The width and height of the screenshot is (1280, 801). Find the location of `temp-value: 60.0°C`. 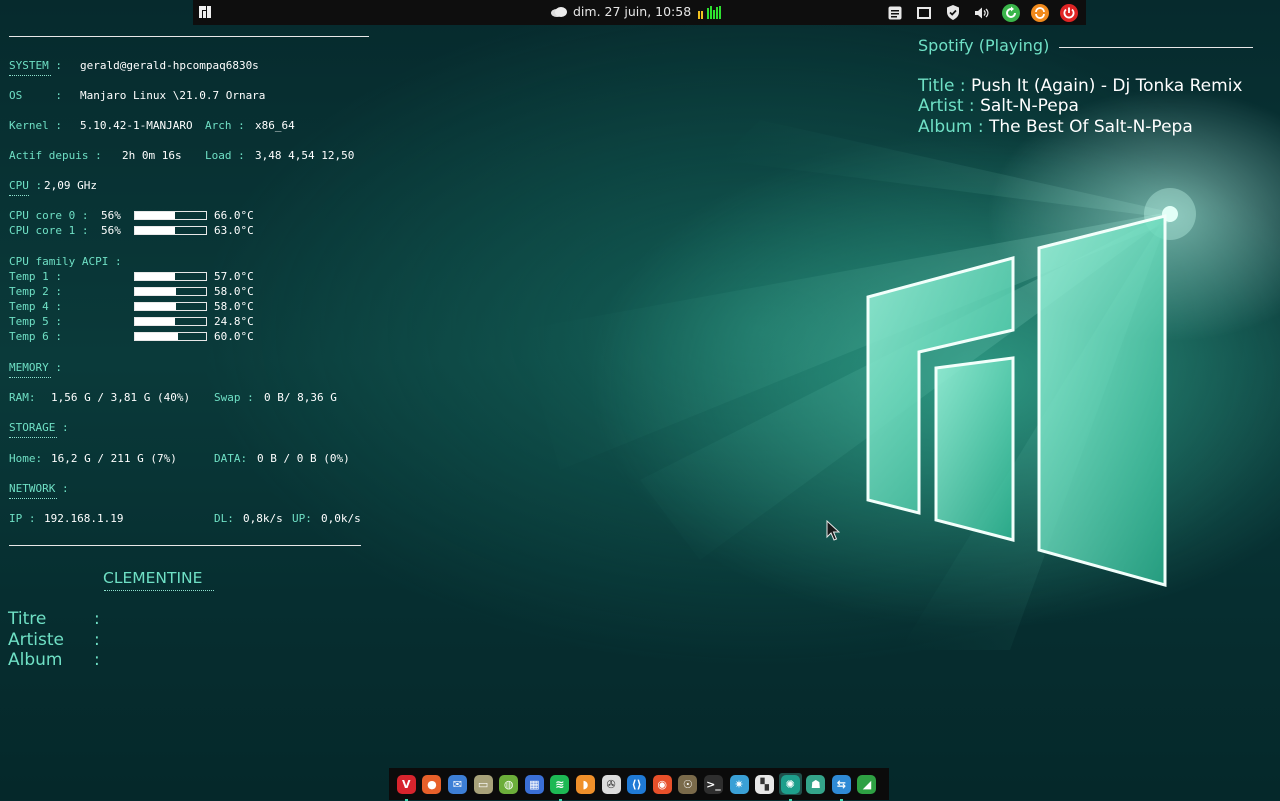

temp-value: 60.0°C is located at coordinates (234, 336).